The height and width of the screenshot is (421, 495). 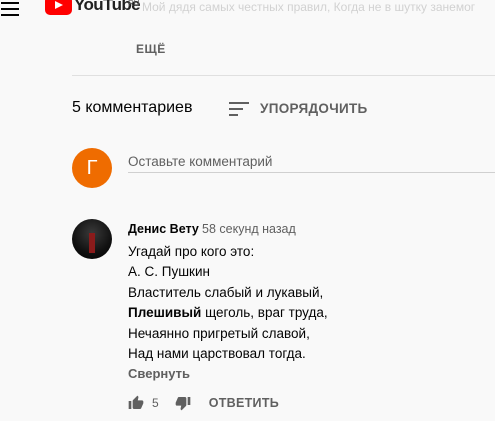 I want to click on user-avatar: Г, so click(x=92, y=168).